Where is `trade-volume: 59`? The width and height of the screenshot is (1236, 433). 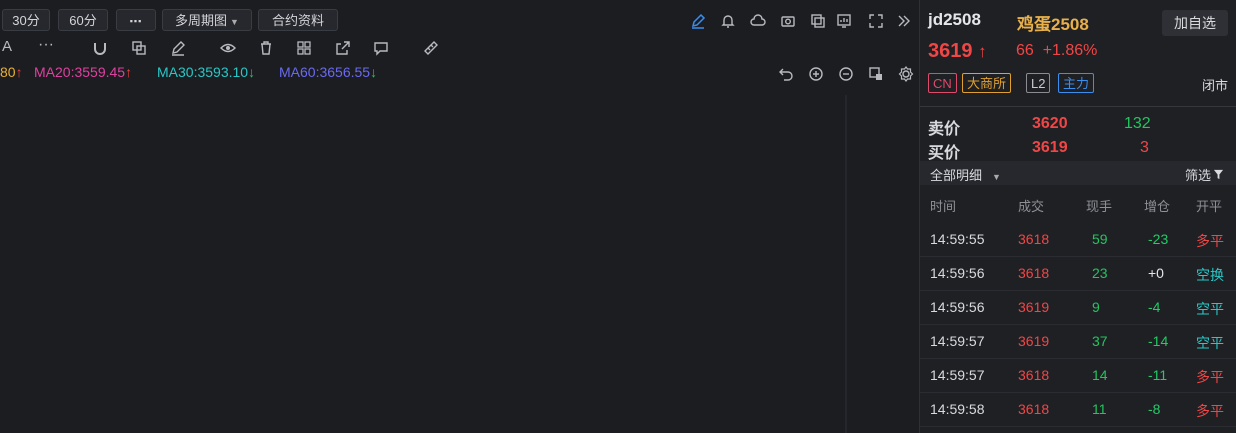
trade-volume: 59 is located at coordinates (1100, 239).